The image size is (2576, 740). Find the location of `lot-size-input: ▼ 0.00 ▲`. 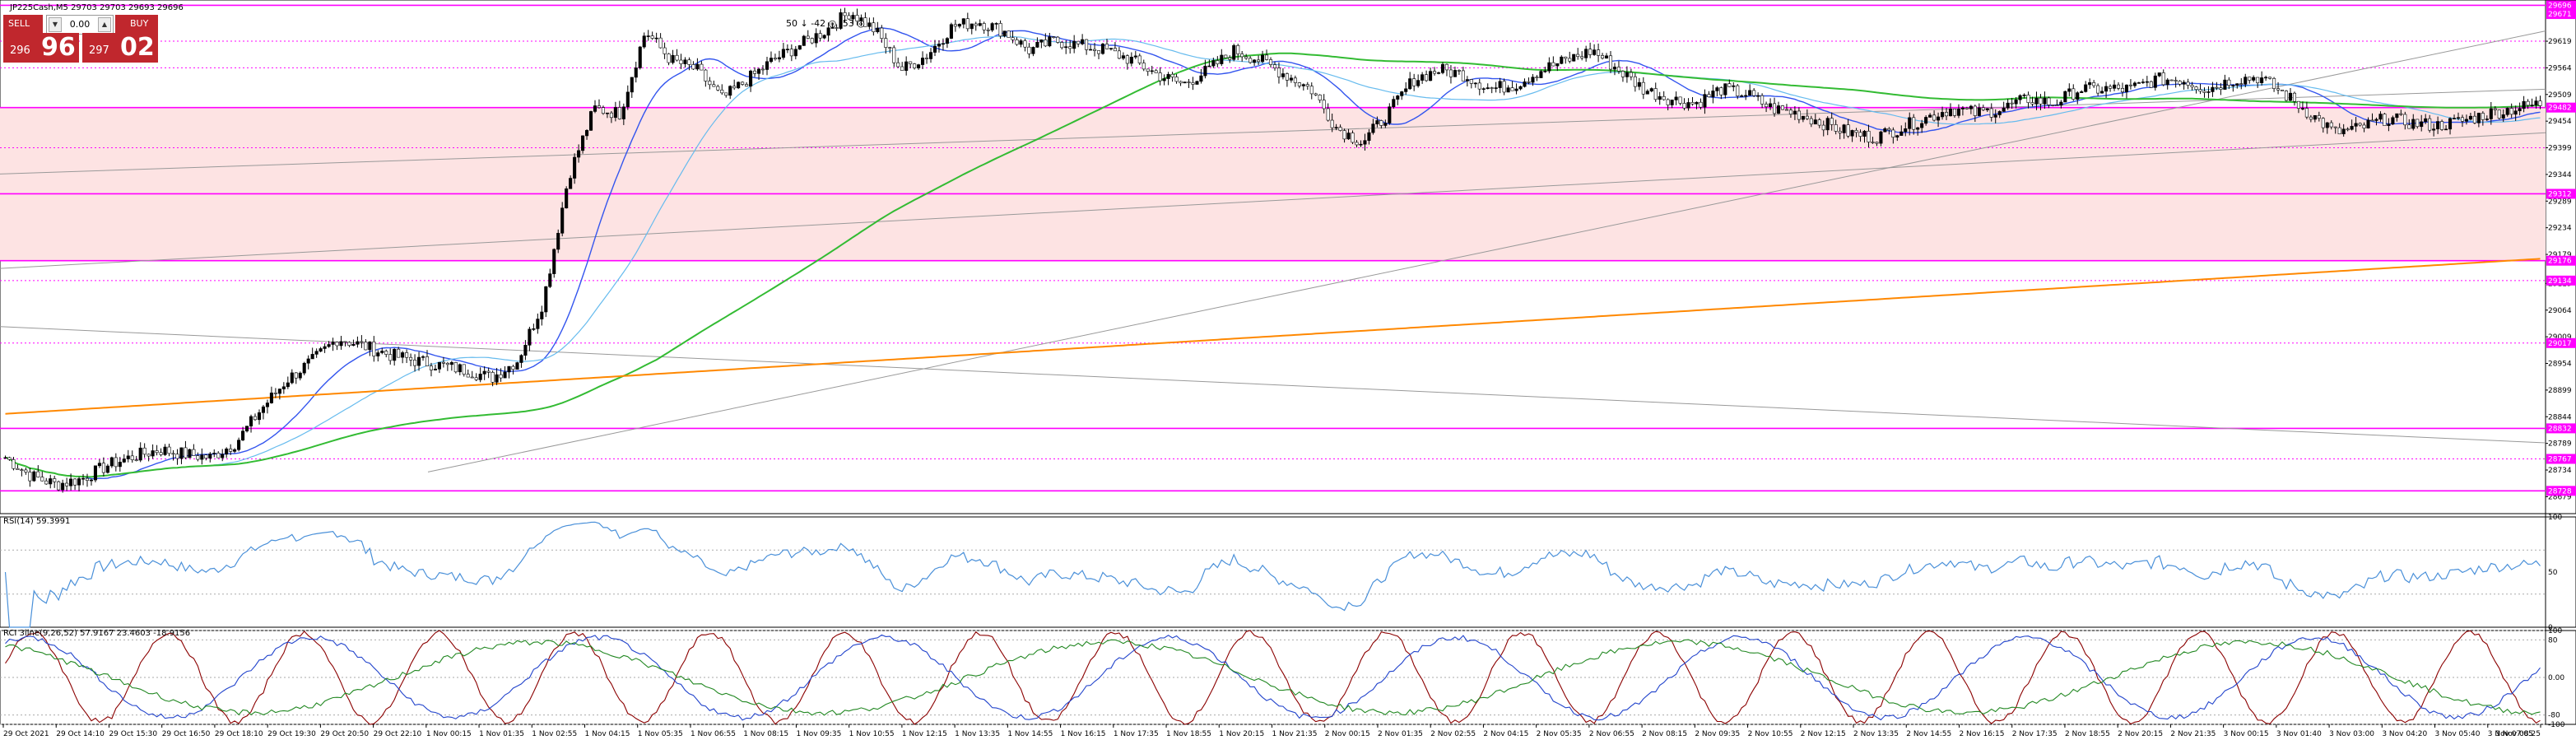

lot-size-input: ▼ 0.00 ▲ is located at coordinates (80, 25).